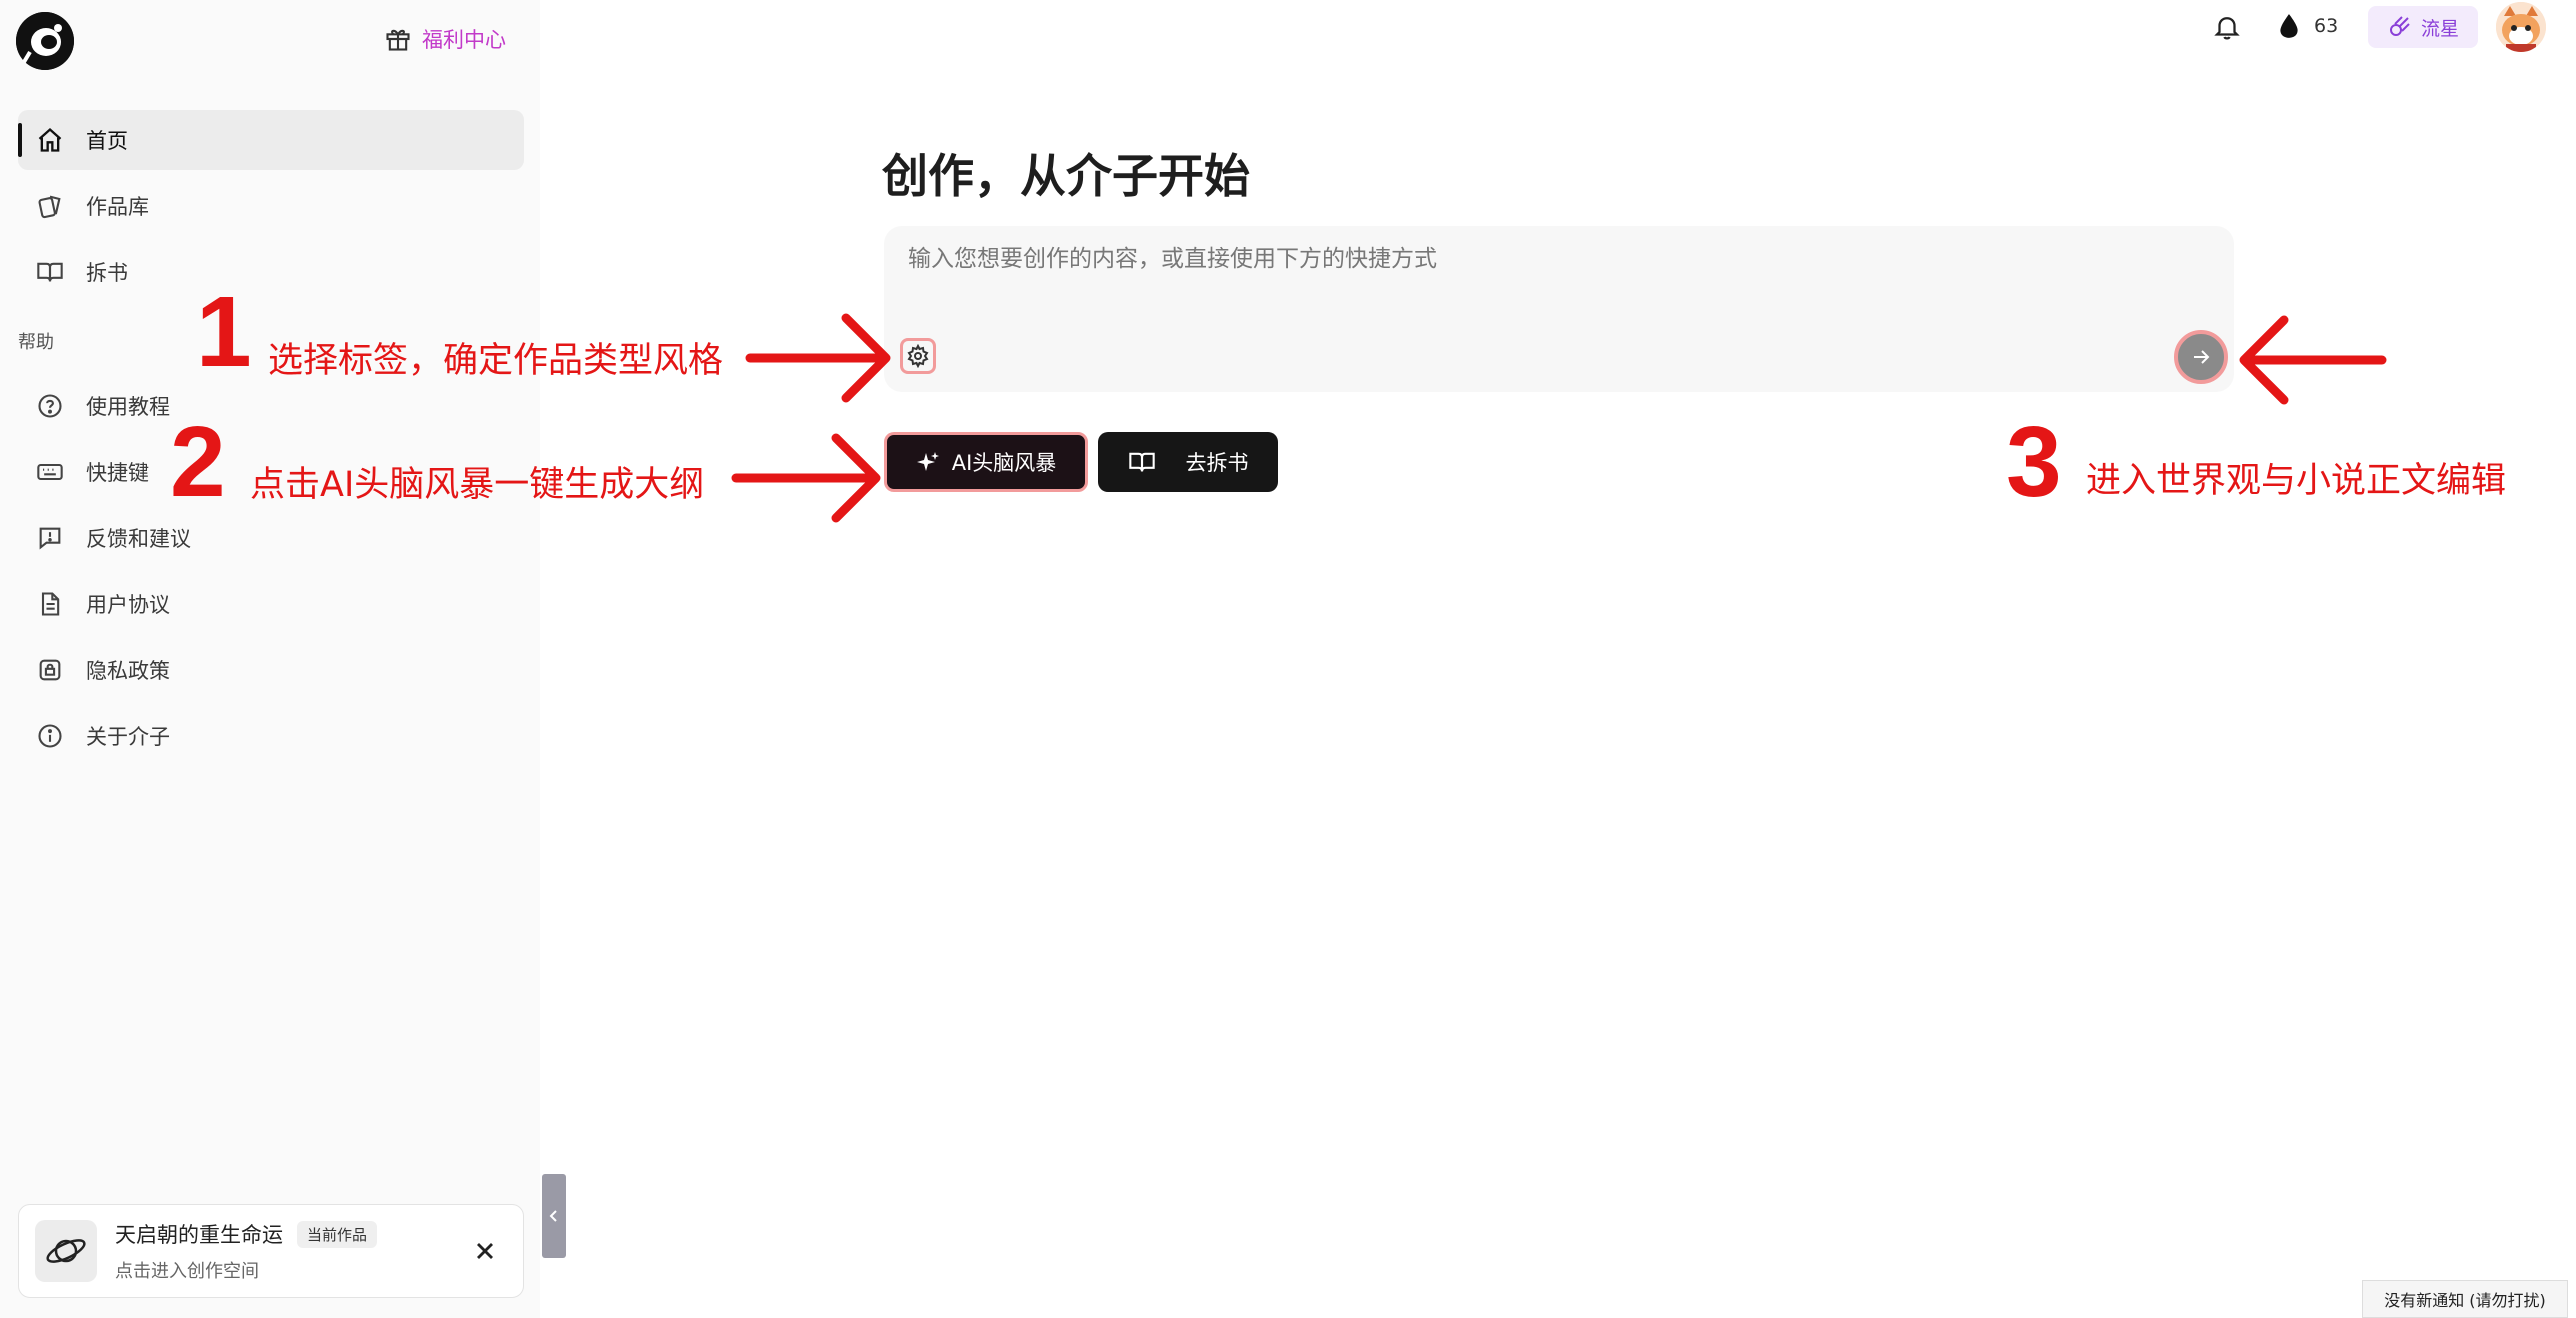  Describe the element at coordinates (2034, 462) in the screenshot. I see `annotation-number-3: 3` at that location.